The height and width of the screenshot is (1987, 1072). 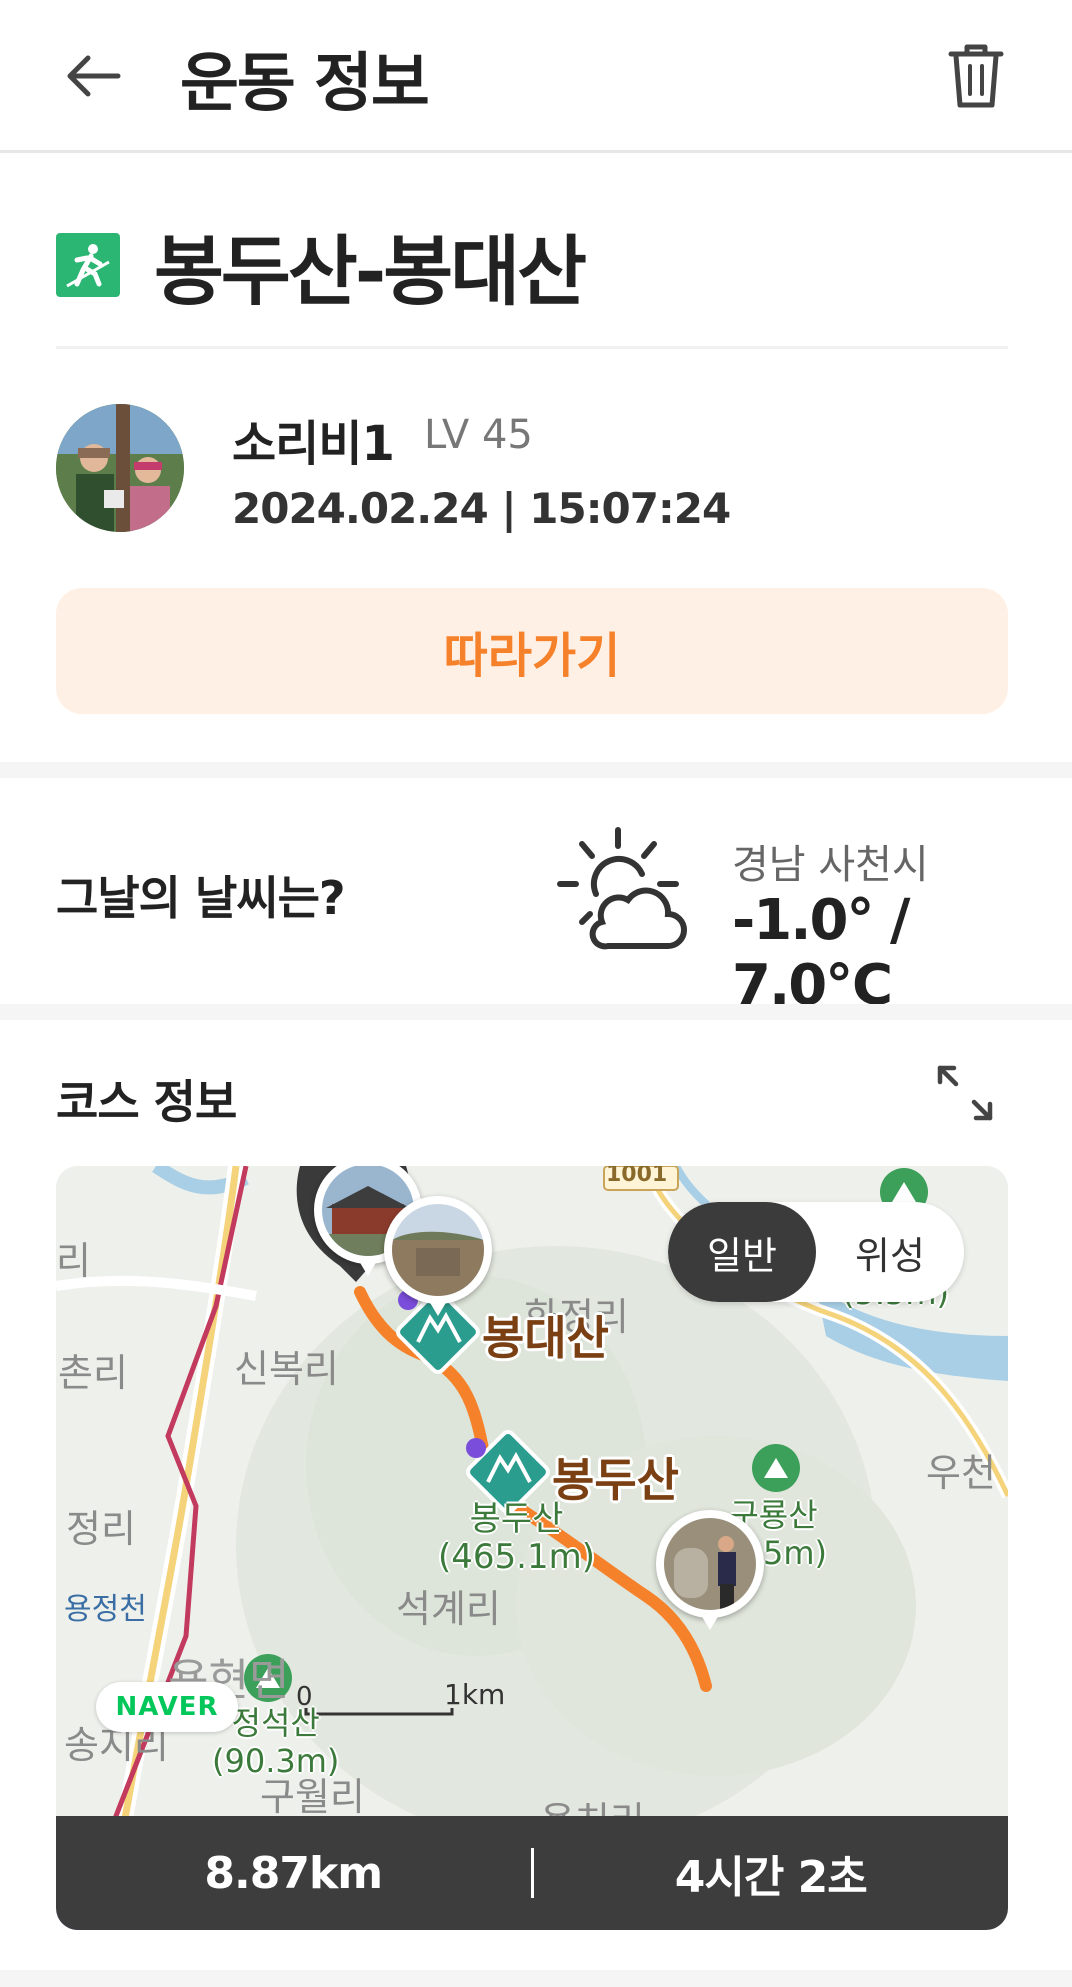 I want to click on map-type-normal-option: 일반, so click(x=742, y=1252).